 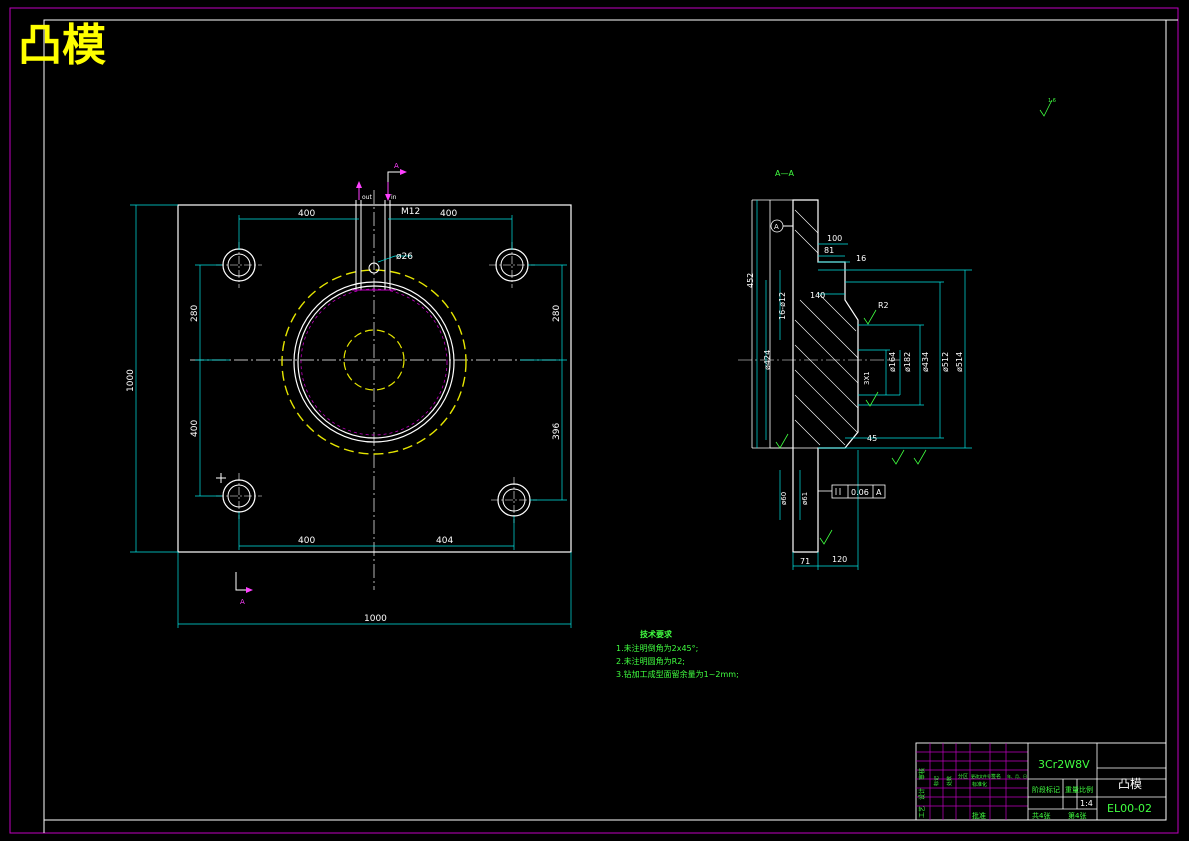 I want to click on dim-452: 452, so click(x=750, y=280).